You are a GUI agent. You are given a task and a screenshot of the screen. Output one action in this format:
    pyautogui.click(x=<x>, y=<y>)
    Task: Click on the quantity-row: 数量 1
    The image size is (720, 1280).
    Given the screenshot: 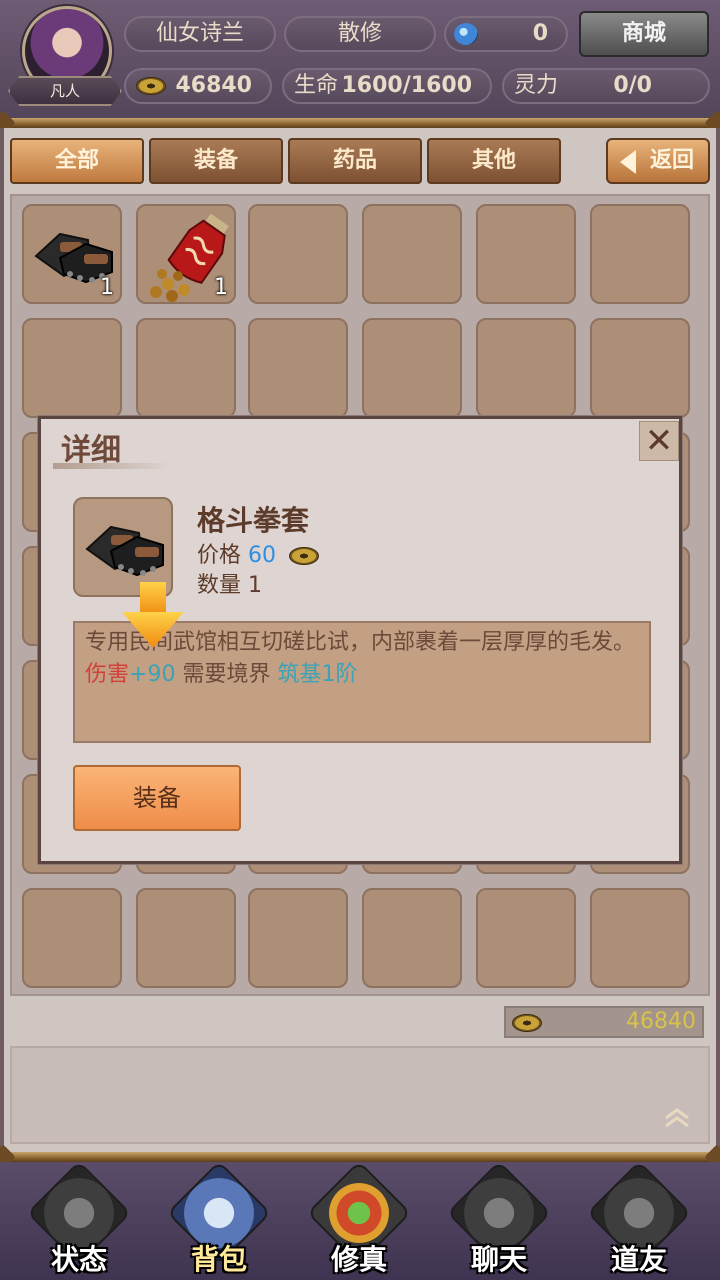 What is the action you would take?
    pyautogui.click(x=229, y=583)
    